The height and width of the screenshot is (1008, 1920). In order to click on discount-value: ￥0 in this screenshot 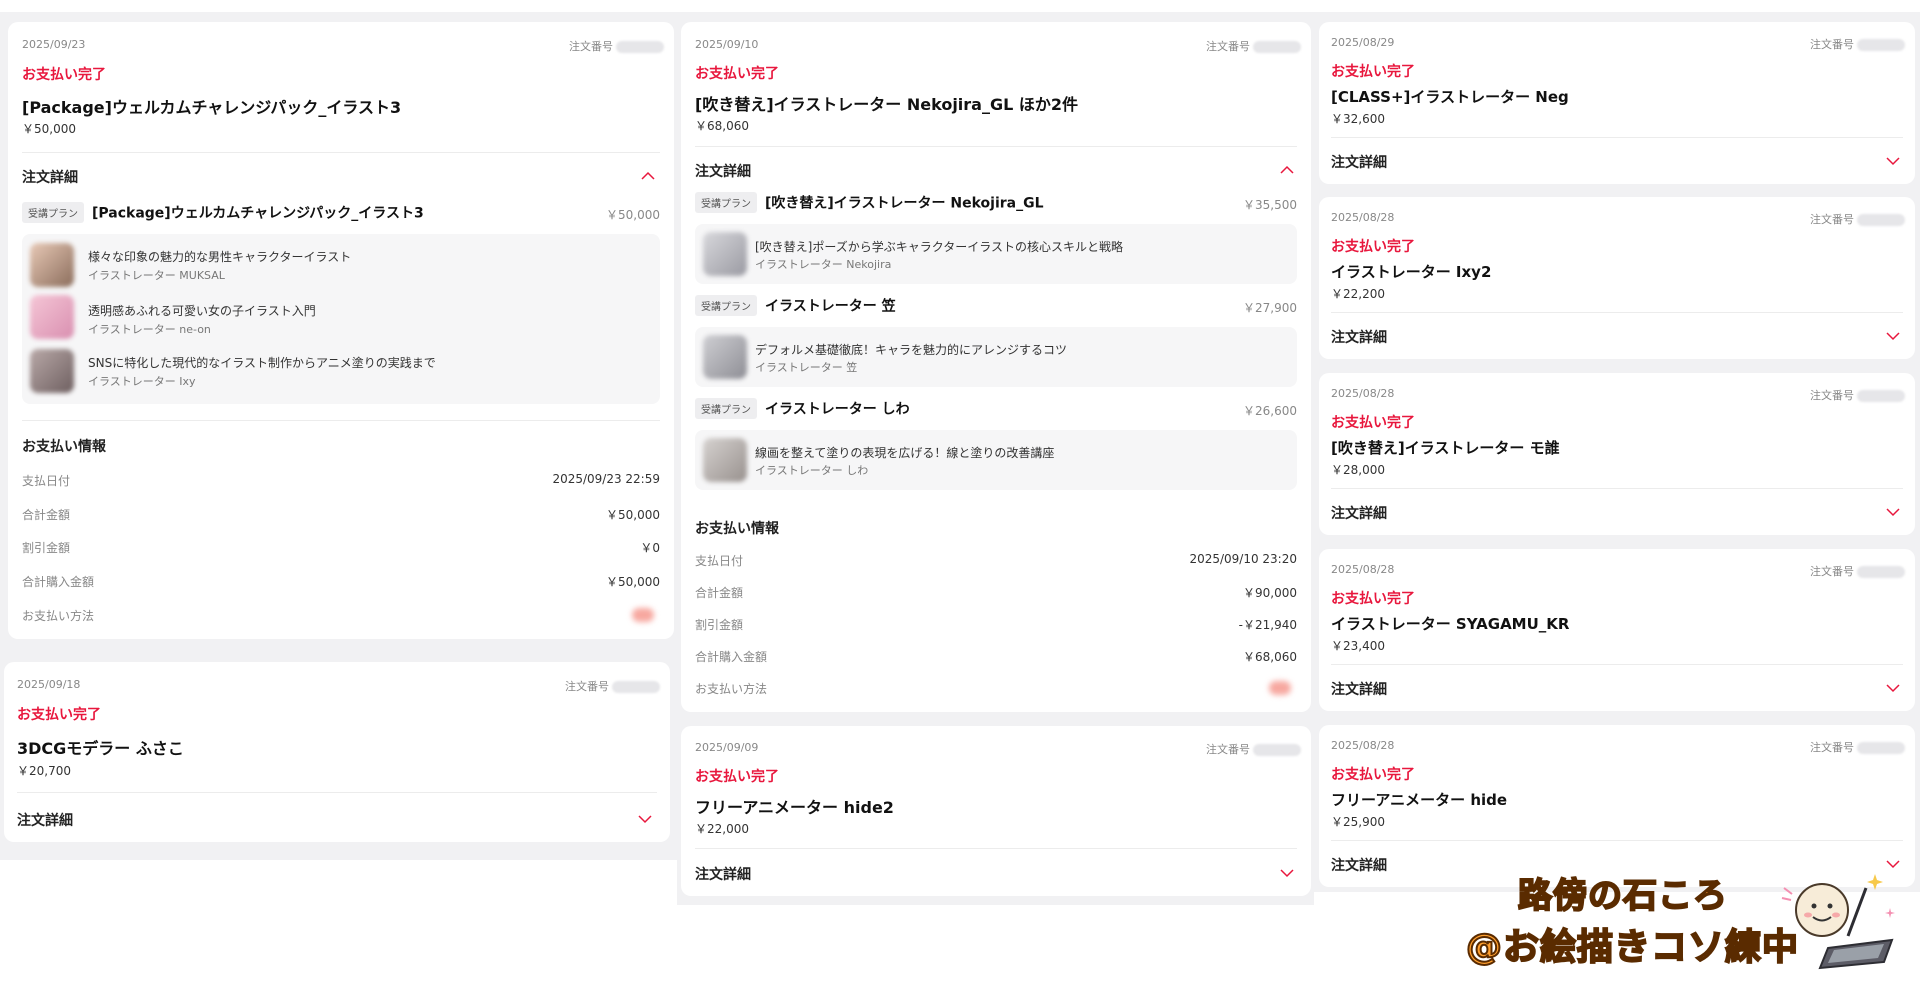, I will do `click(650, 548)`.